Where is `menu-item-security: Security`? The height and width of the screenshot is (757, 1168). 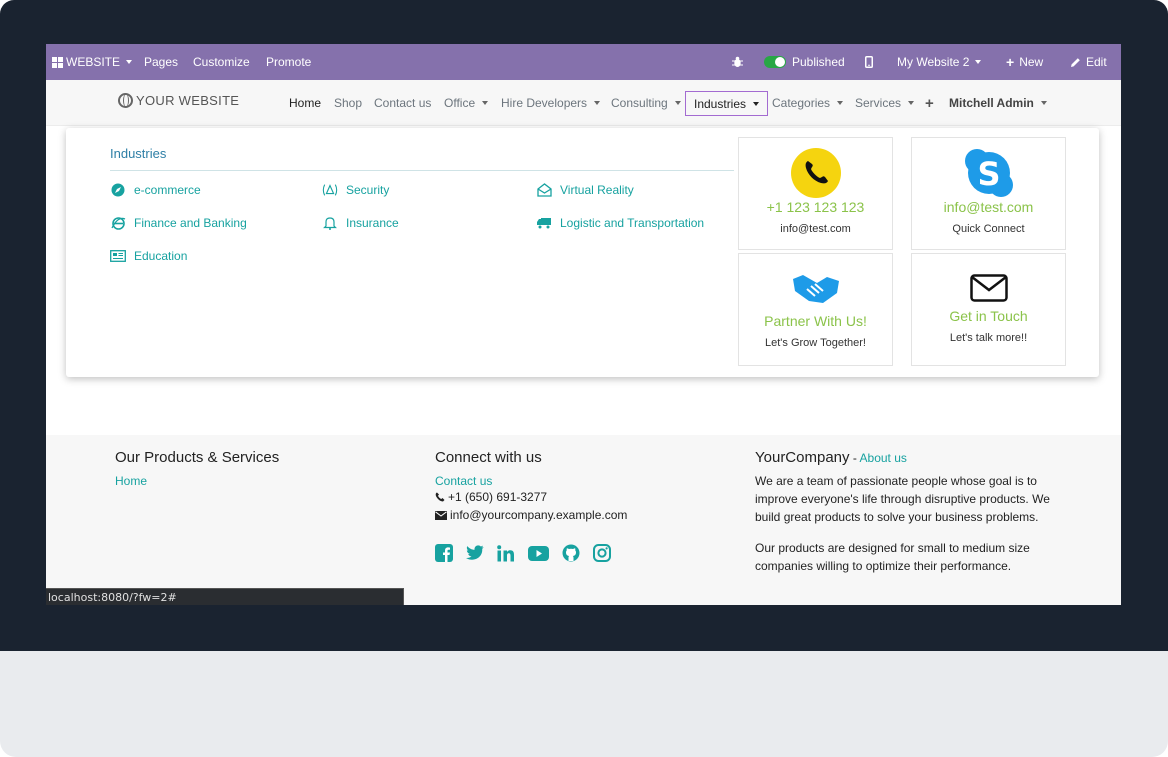 menu-item-security: Security is located at coordinates (355, 190).